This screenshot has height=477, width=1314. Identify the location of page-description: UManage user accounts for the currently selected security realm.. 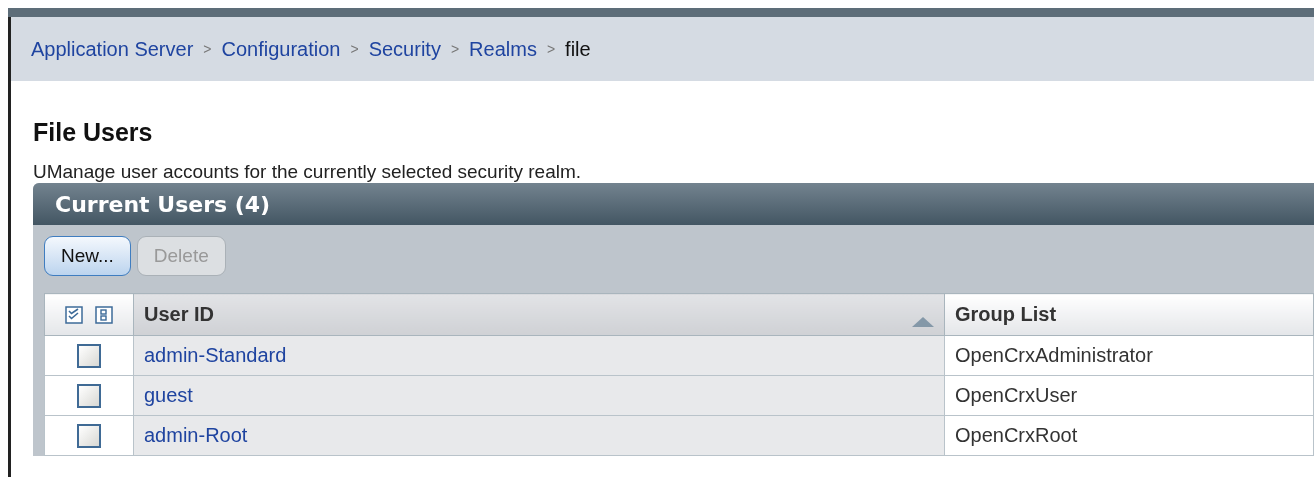
(308, 172).